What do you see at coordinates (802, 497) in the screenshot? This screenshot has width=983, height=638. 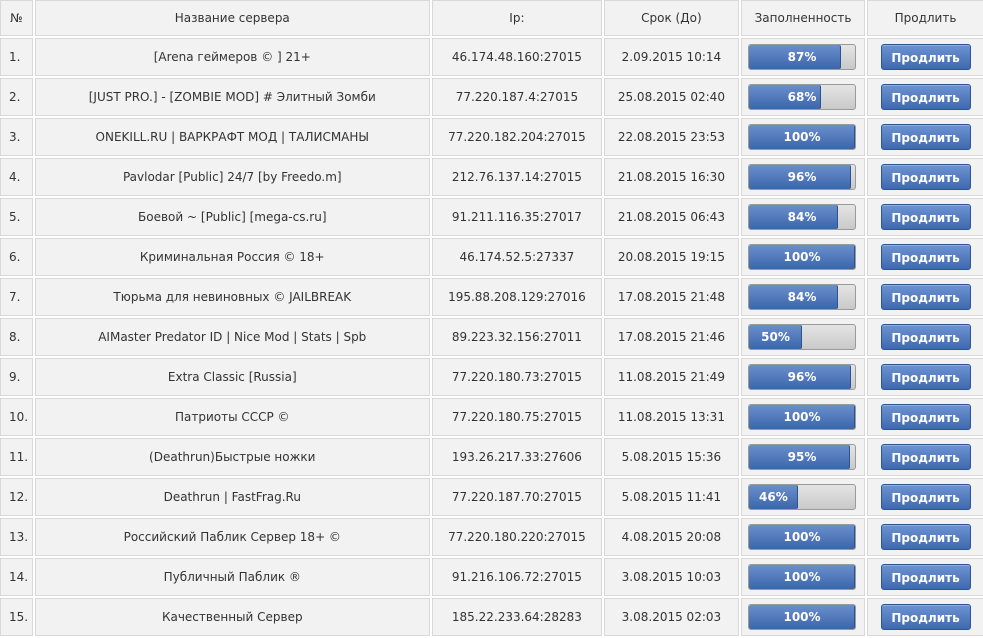 I see `fill-progress-bar: 46%` at bounding box center [802, 497].